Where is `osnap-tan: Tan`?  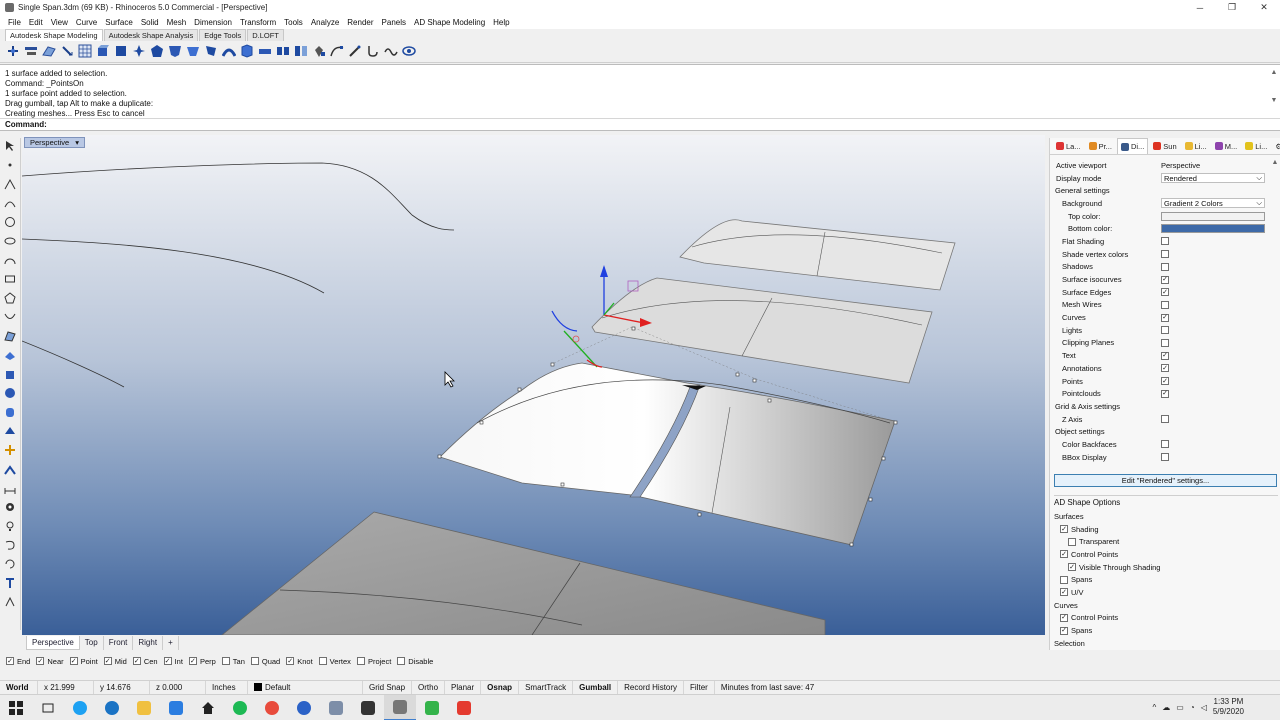
osnap-tan: Tan is located at coordinates (233, 661).